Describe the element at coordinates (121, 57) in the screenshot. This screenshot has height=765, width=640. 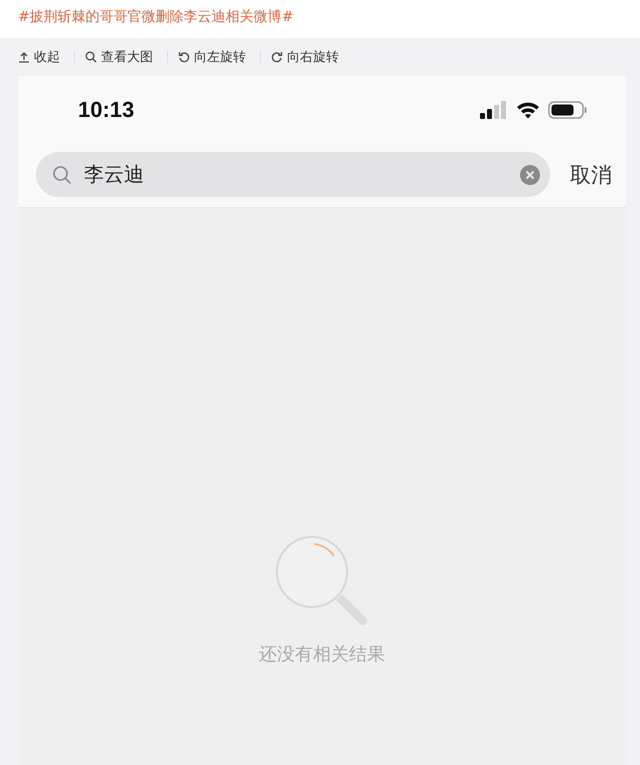
I see `toolbar-button: 查看大图` at that location.